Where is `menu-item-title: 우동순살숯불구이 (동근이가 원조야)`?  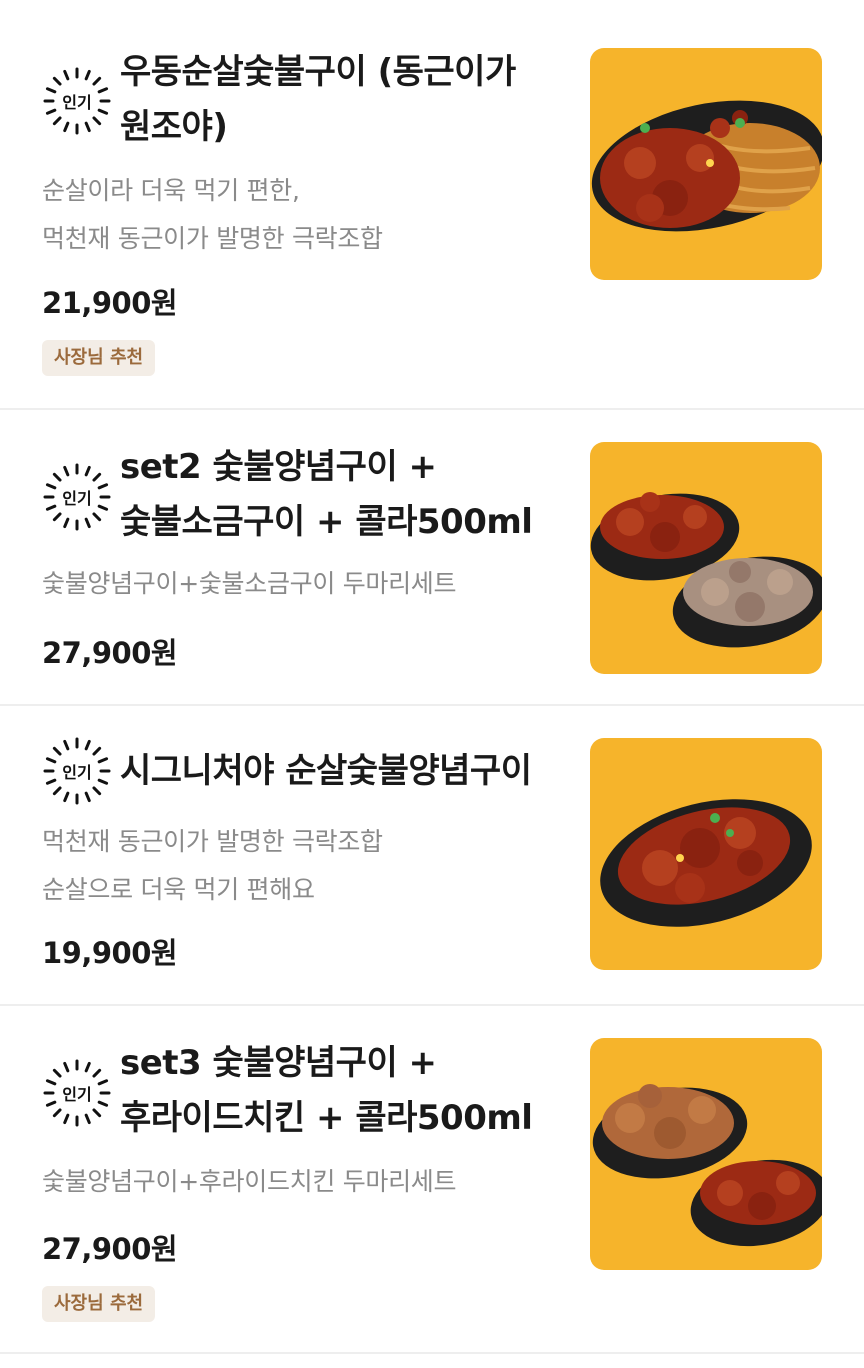 menu-item-title: 우동순살숯불구이 (동근이가 원조야) is located at coordinates (350, 100).